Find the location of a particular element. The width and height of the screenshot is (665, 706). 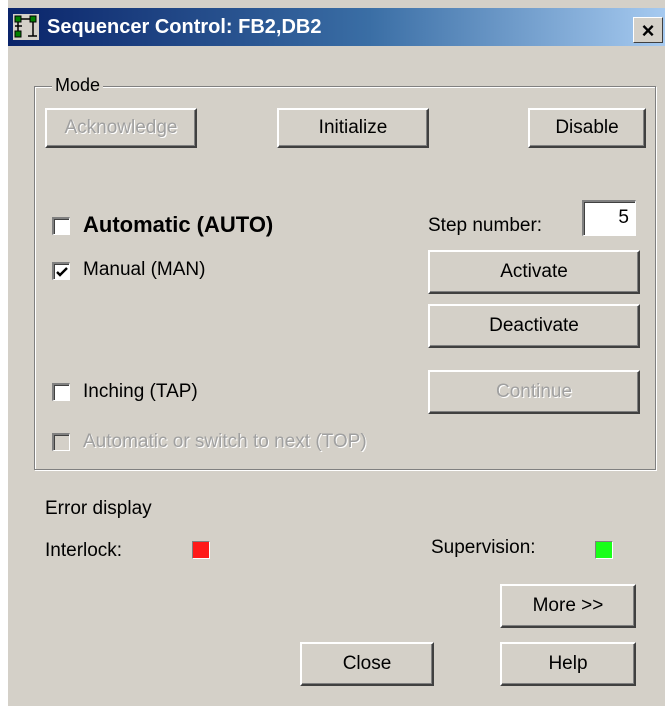

manual-checkbox is located at coordinates (61, 271).